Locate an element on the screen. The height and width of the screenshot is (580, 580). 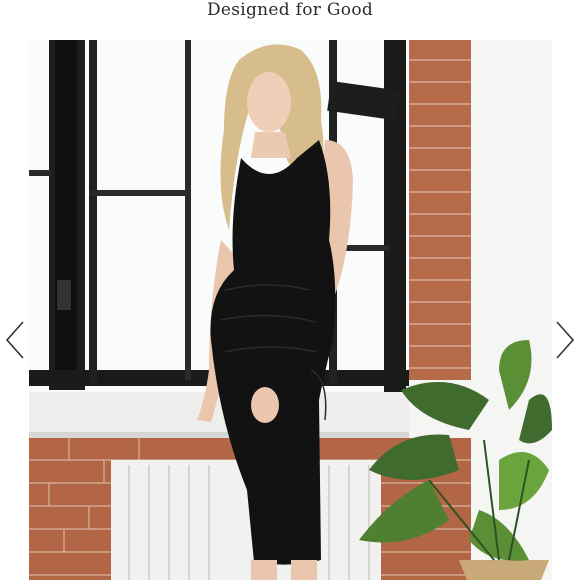
page-title: Designed for Good is located at coordinates (290, 10).